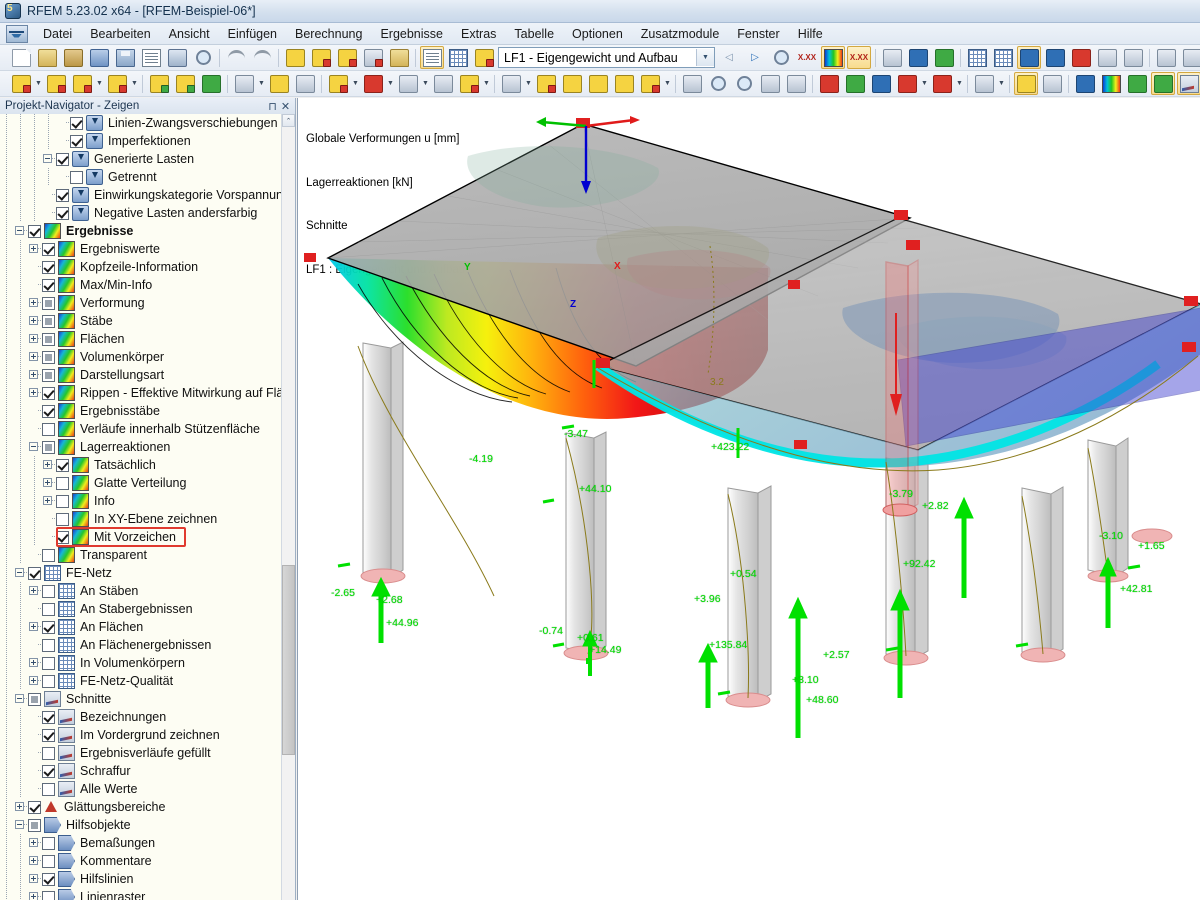  I want to click on tree-item-hilfslinien: Hilfslinien, so click(141, 879).